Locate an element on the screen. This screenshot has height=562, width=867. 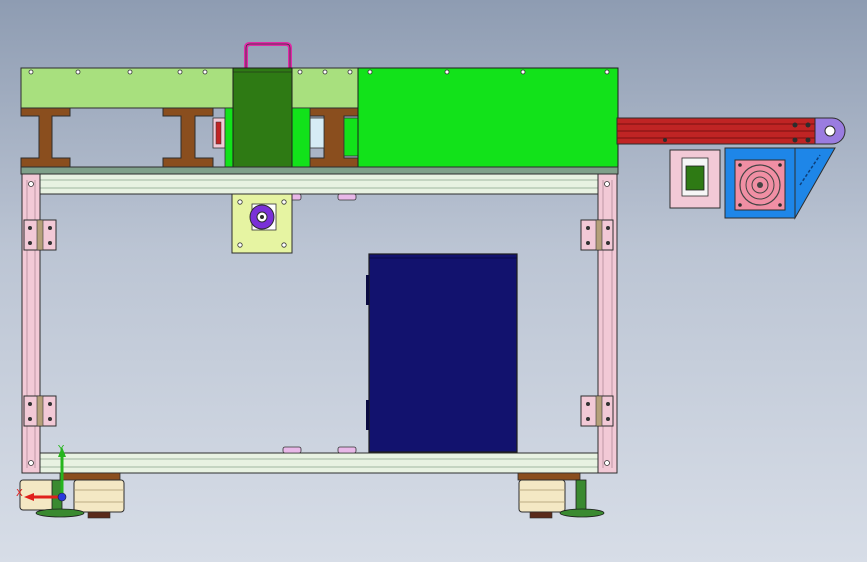
y-axis-label: Y is located at coordinates (61, 449).